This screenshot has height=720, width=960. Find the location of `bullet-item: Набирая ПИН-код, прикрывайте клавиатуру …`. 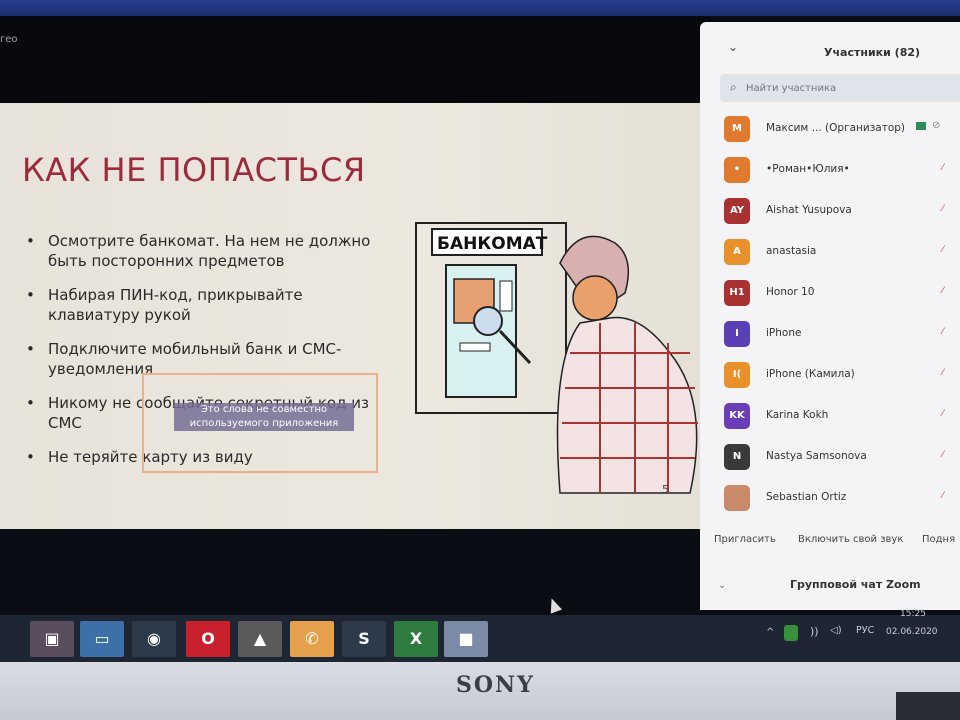

bullet-item: Набирая ПИН-код, прикрывайте клавиатуру … is located at coordinates (204, 305).